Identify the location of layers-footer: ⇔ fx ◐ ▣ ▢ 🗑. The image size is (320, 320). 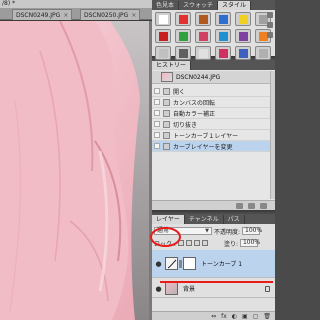
(213, 315).